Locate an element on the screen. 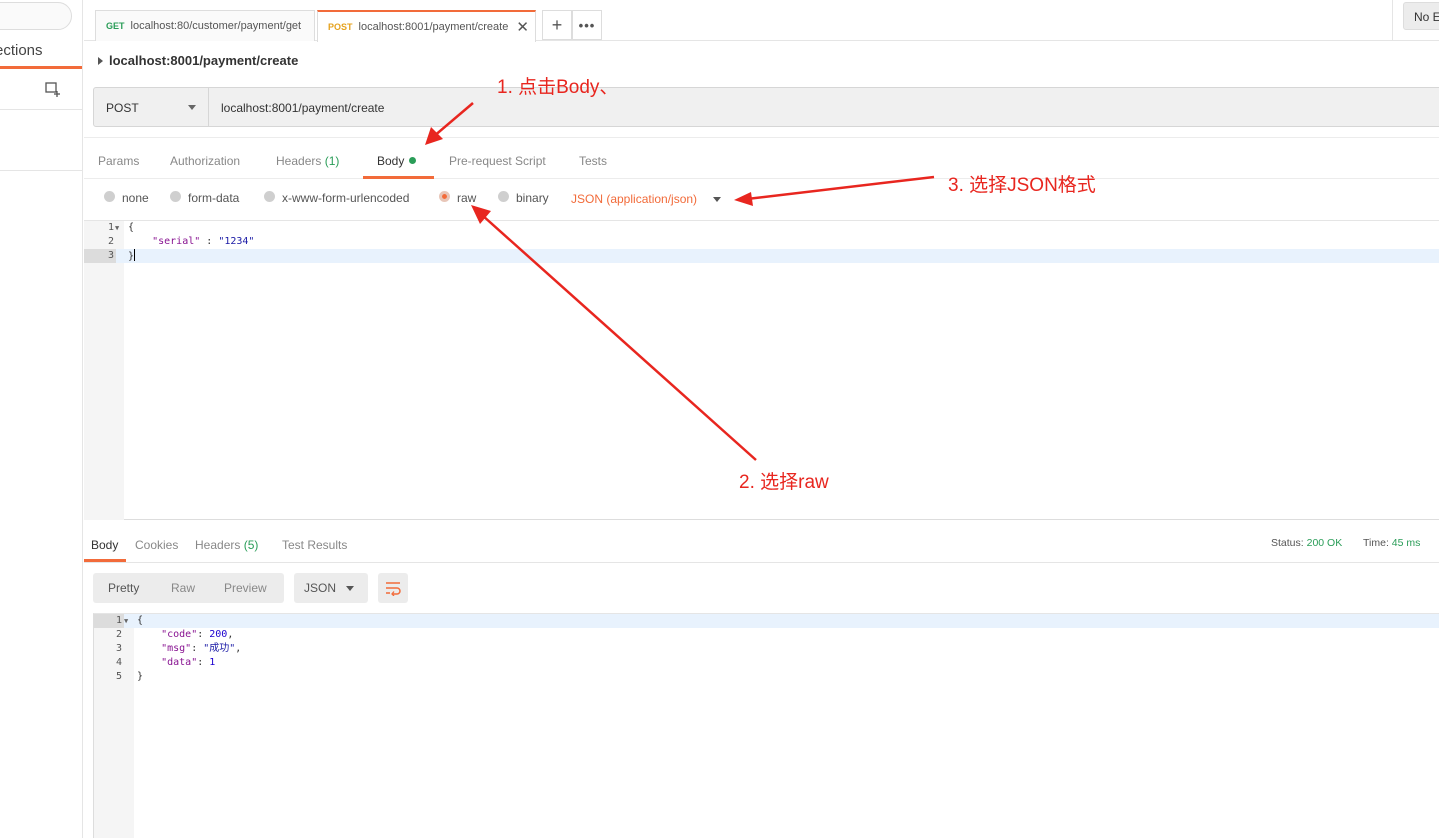 The width and height of the screenshot is (1439, 838). json-key: "serial" is located at coordinates (176, 241).